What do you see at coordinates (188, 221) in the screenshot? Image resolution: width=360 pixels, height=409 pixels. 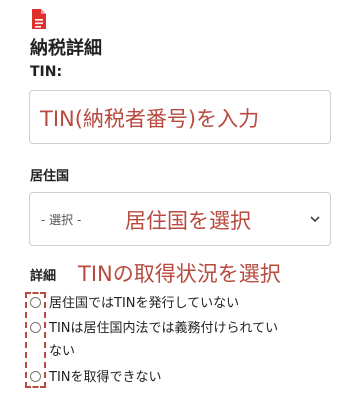 I see `residence-select-hint: 居住国を選択` at bounding box center [188, 221].